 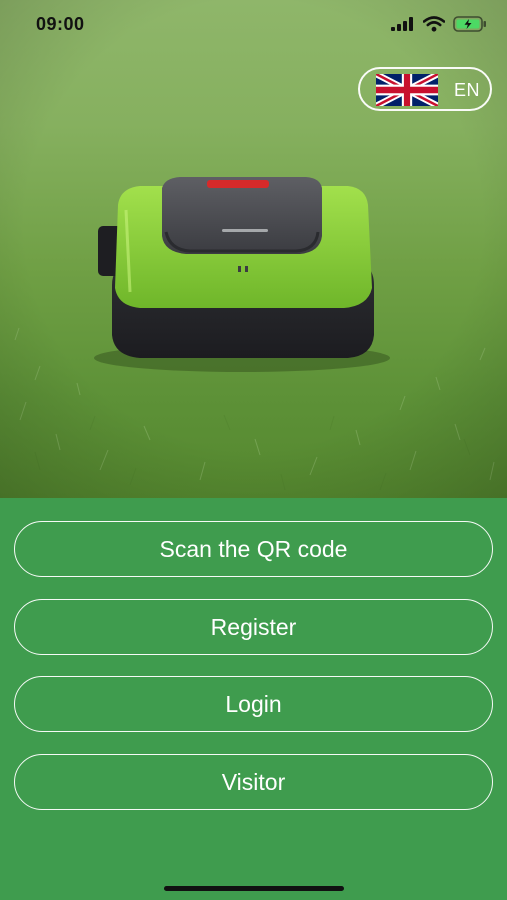 I want to click on login-button: Login, so click(x=253, y=704).